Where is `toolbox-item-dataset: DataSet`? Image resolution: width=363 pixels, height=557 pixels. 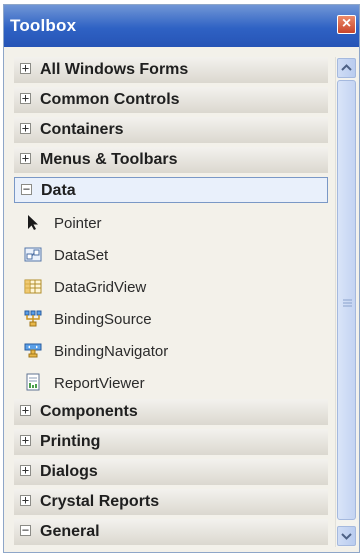
toolbox-item-dataset: DataSet is located at coordinates (171, 255).